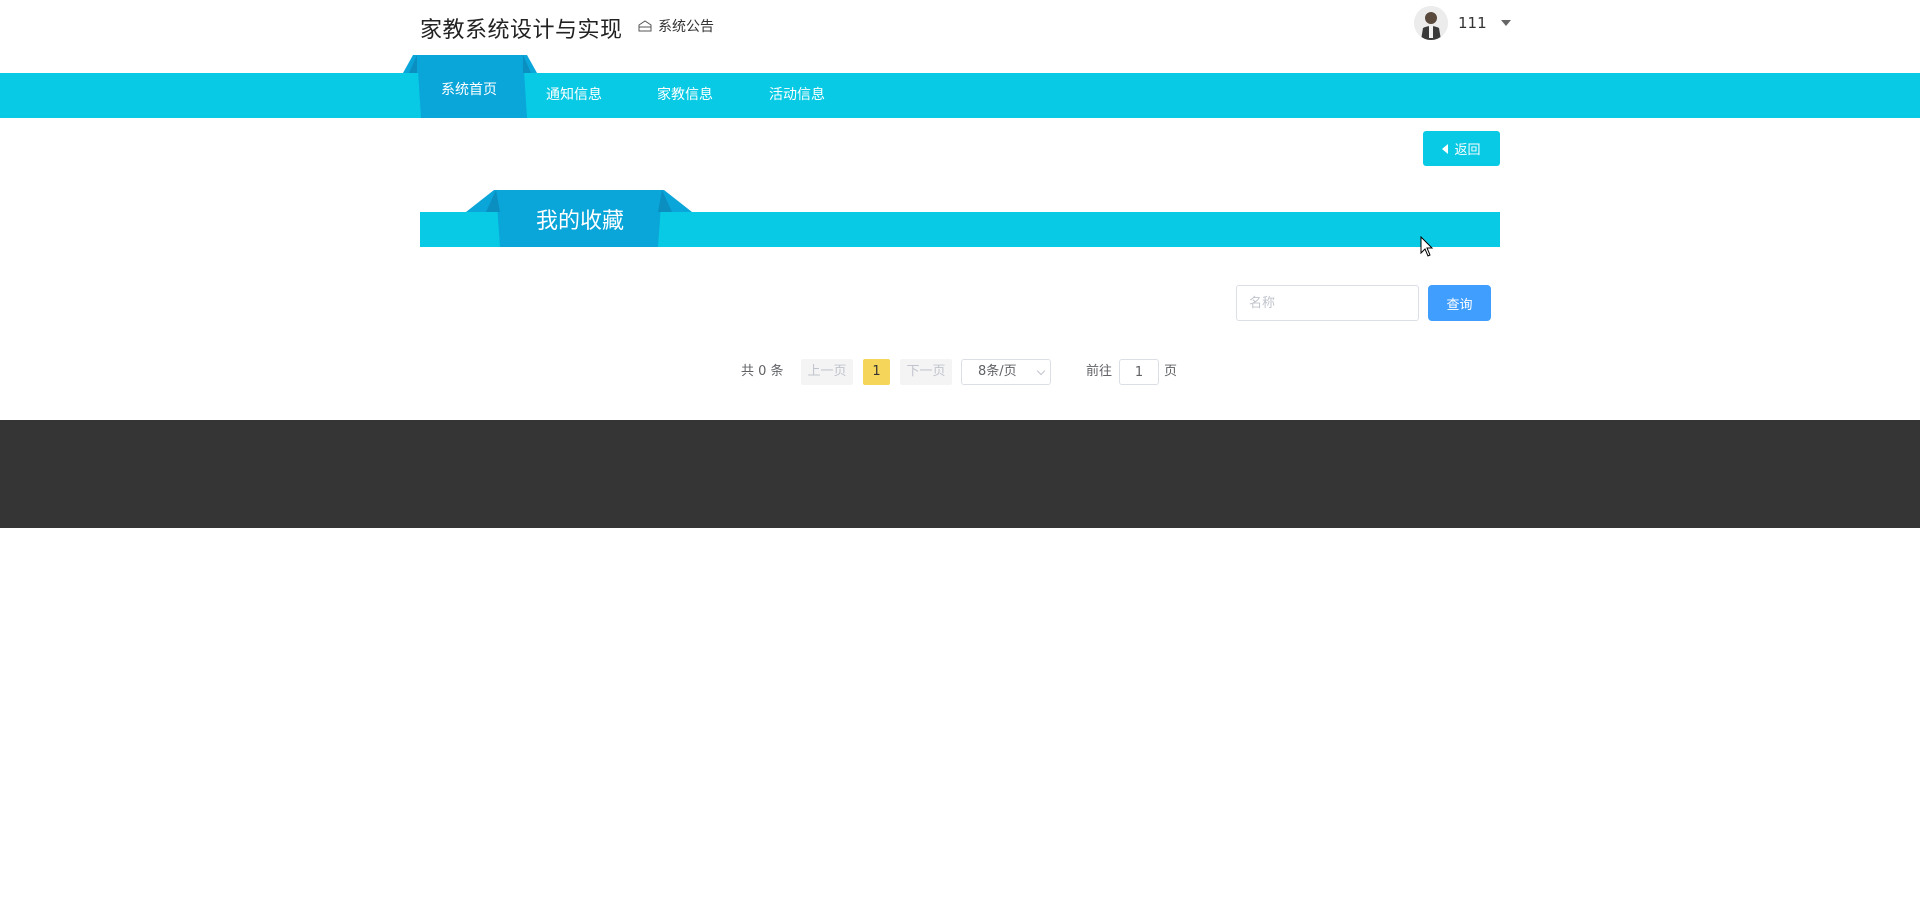  What do you see at coordinates (1472, 23) in the screenshot?
I see `username: 111` at bounding box center [1472, 23].